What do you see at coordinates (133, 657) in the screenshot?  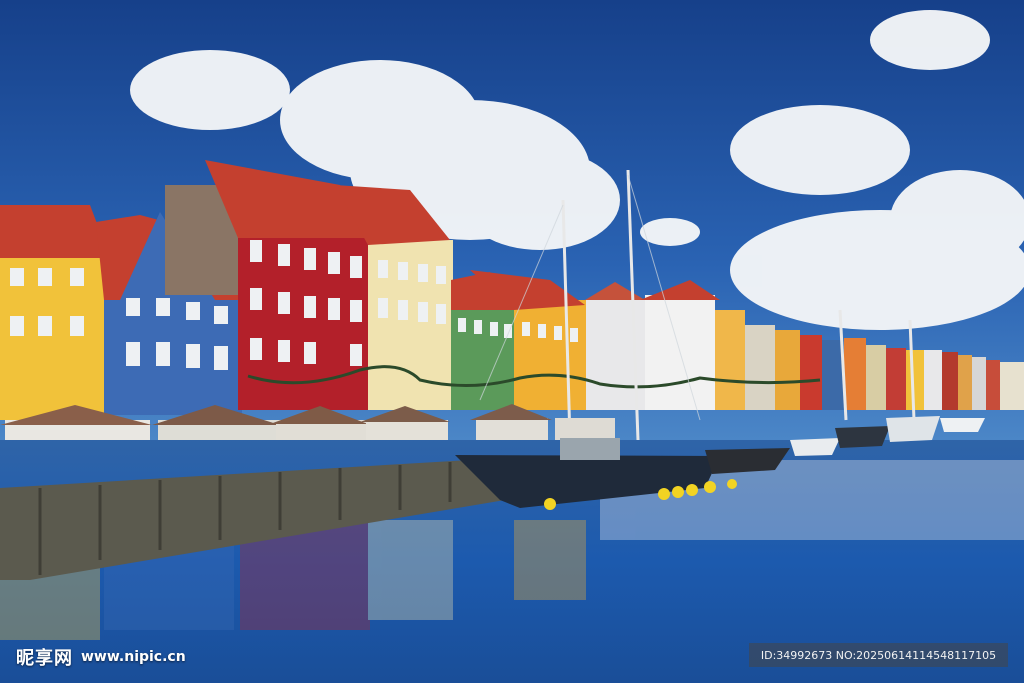 I see `watermark-url: www.nipic.cn` at bounding box center [133, 657].